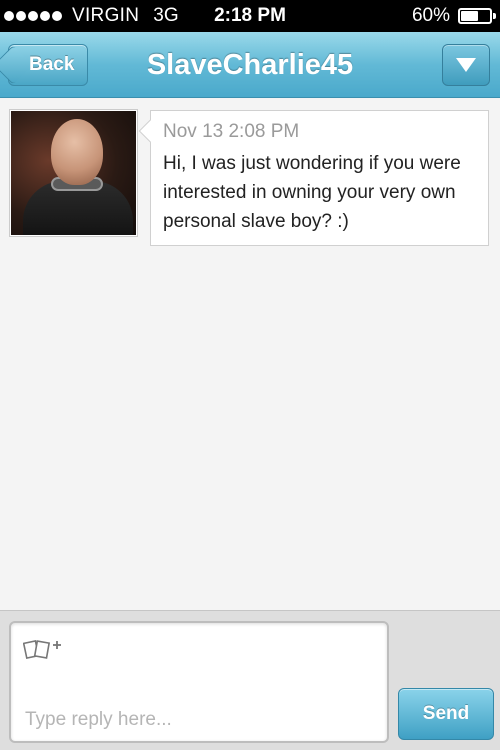 The width and height of the screenshot is (500, 750). I want to click on status-left: VIRGIN 3G, so click(91, 16).